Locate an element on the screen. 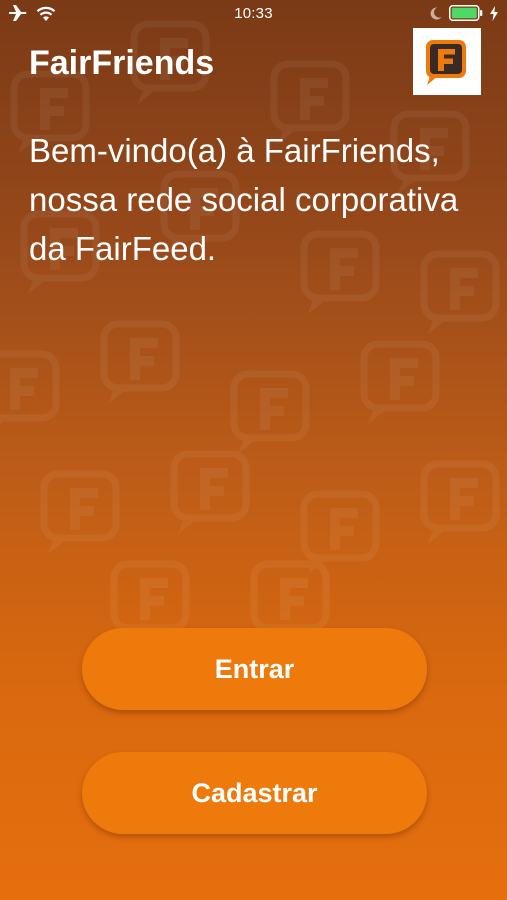 The height and width of the screenshot is (900, 507). fairfriends-logo-icon is located at coordinates (446, 62).